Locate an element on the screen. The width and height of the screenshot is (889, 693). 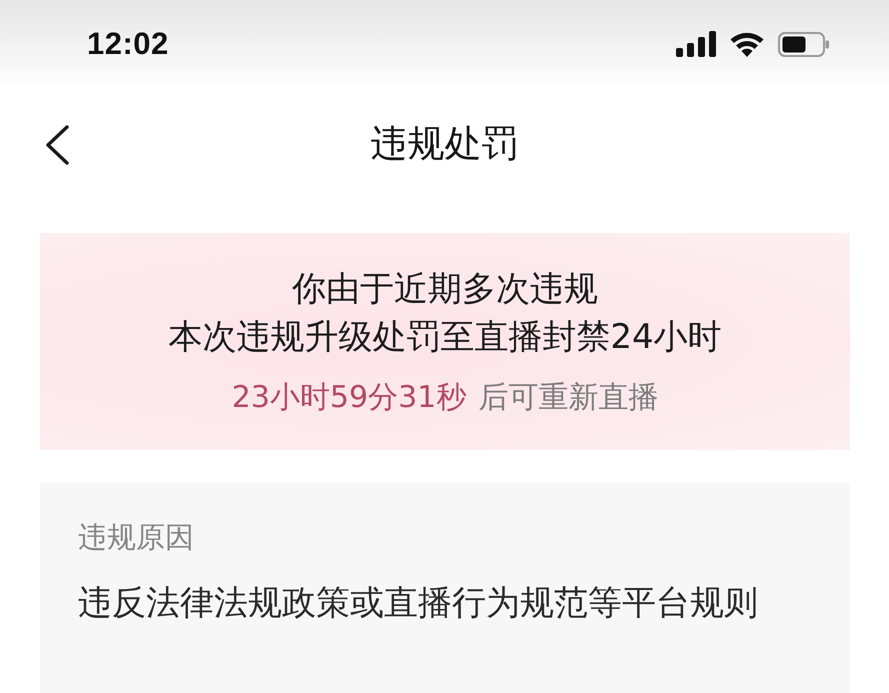
reason-text: 违反法律法规政策或直播行为规范等平台规则 is located at coordinates (418, 603).